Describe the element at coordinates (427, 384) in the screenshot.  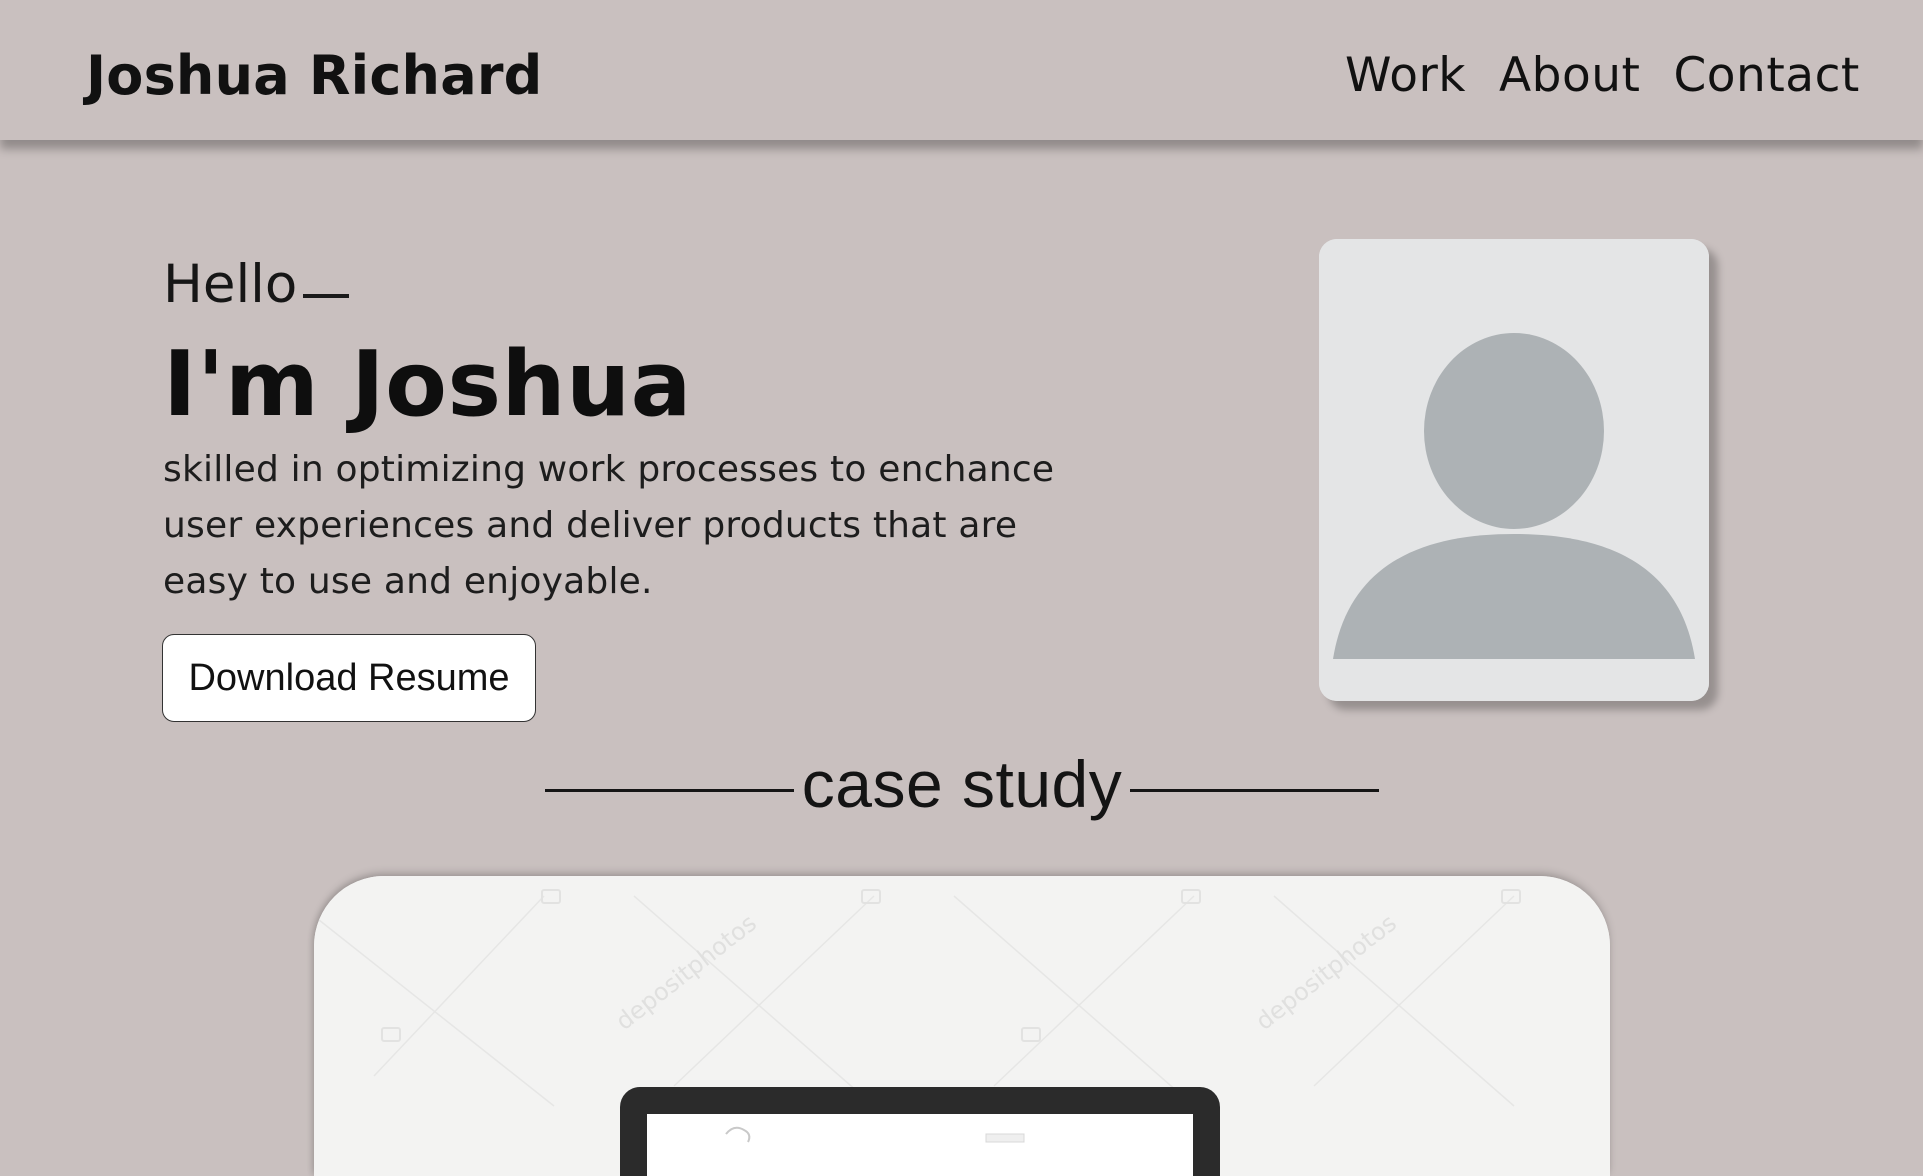
I see `hero-name-heading: I'm Joshua` at that location.